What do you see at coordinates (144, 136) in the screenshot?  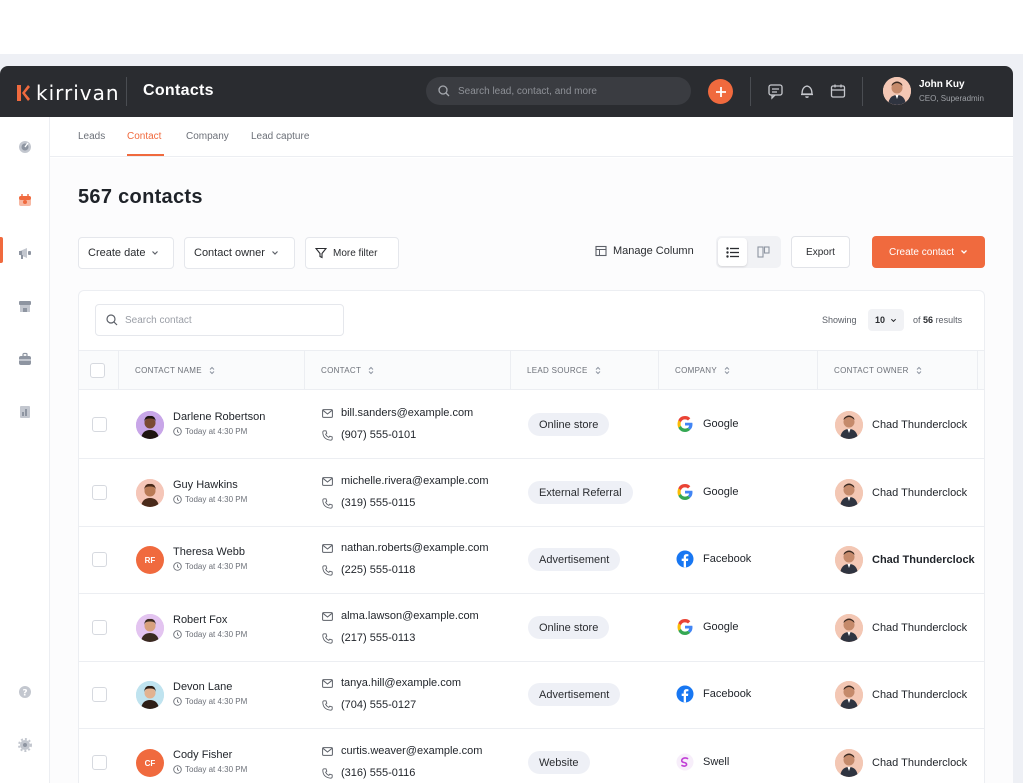 I see `tab-contact: Contact` at bounding box center [144, 136].